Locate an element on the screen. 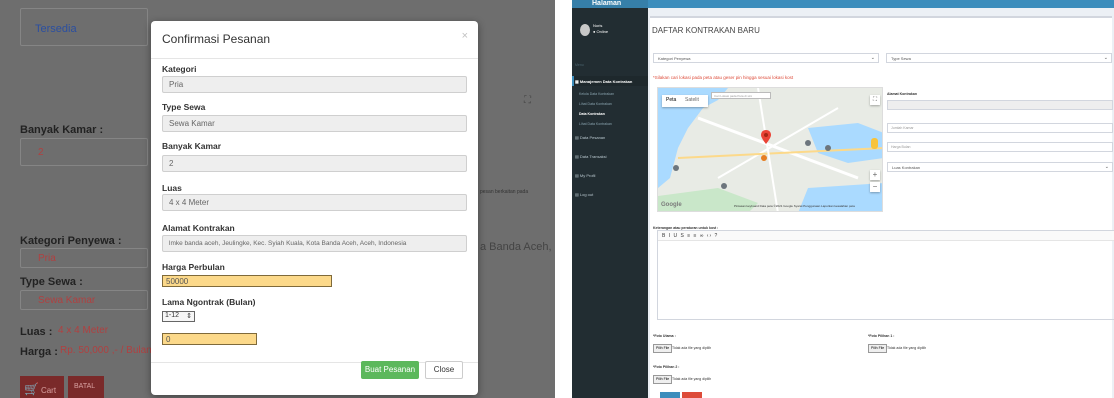 The image size is (1114, 398). sidebar-item-data-kontrakan: Data Kontrakan is located at coordinates (592, 114).